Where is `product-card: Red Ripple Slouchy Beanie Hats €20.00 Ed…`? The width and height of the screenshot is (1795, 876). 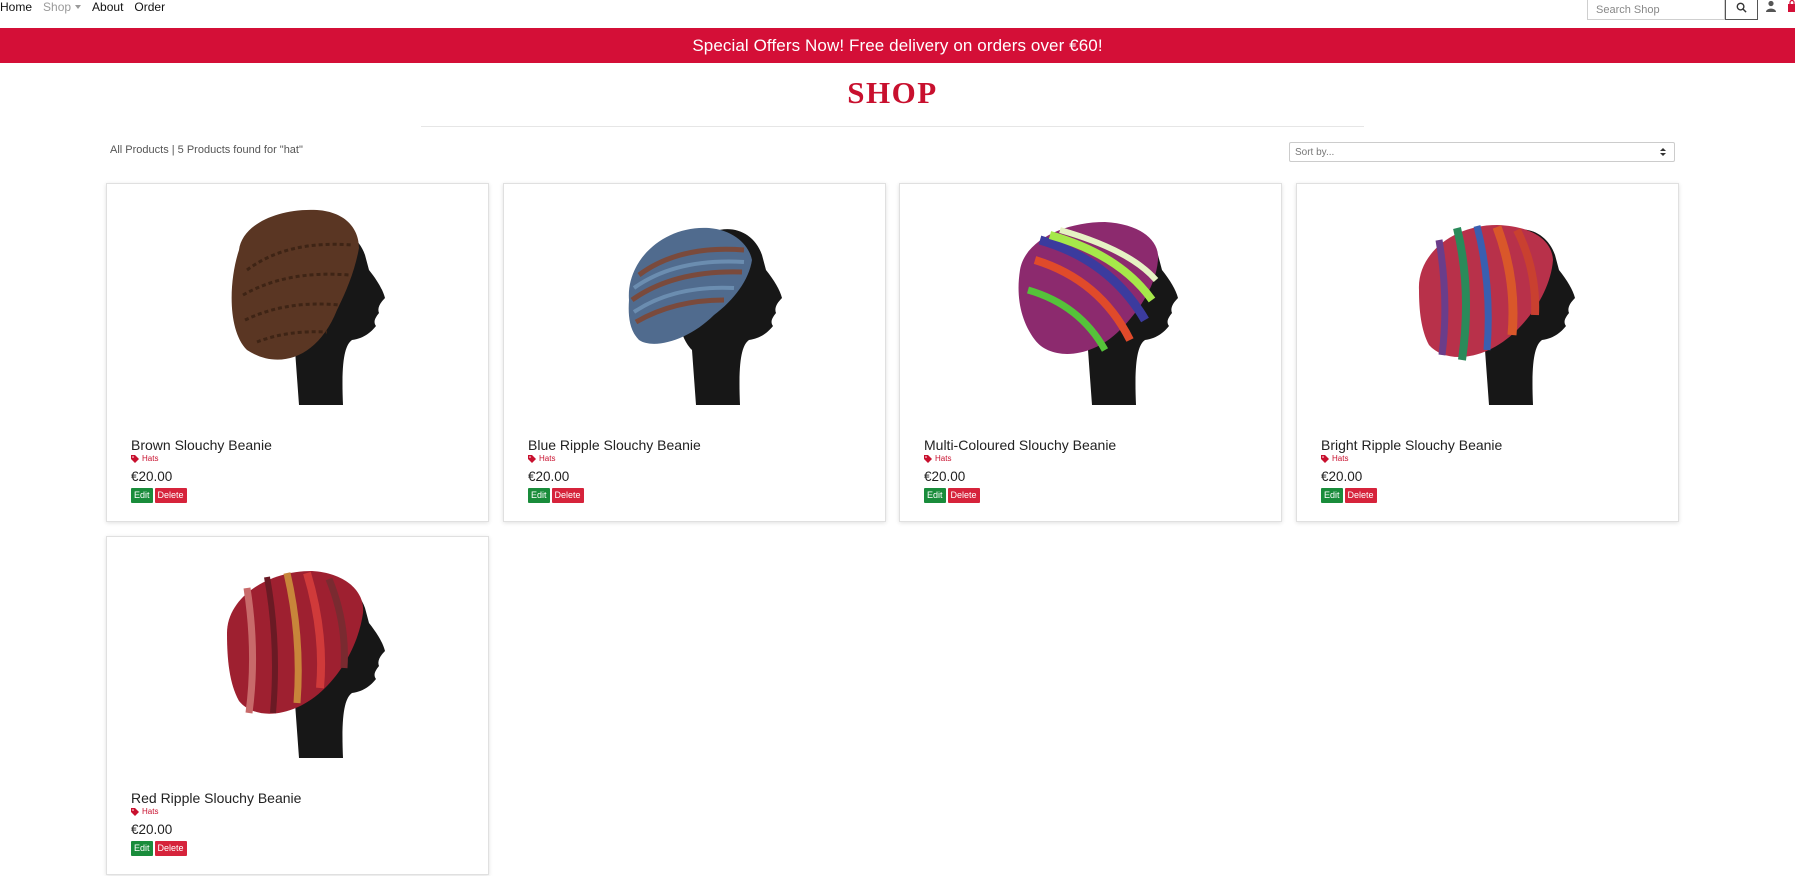
product-card: Red Ripple Slouchy Beanie Hats €20.00 Ed… is located at coordinates (297, 705).